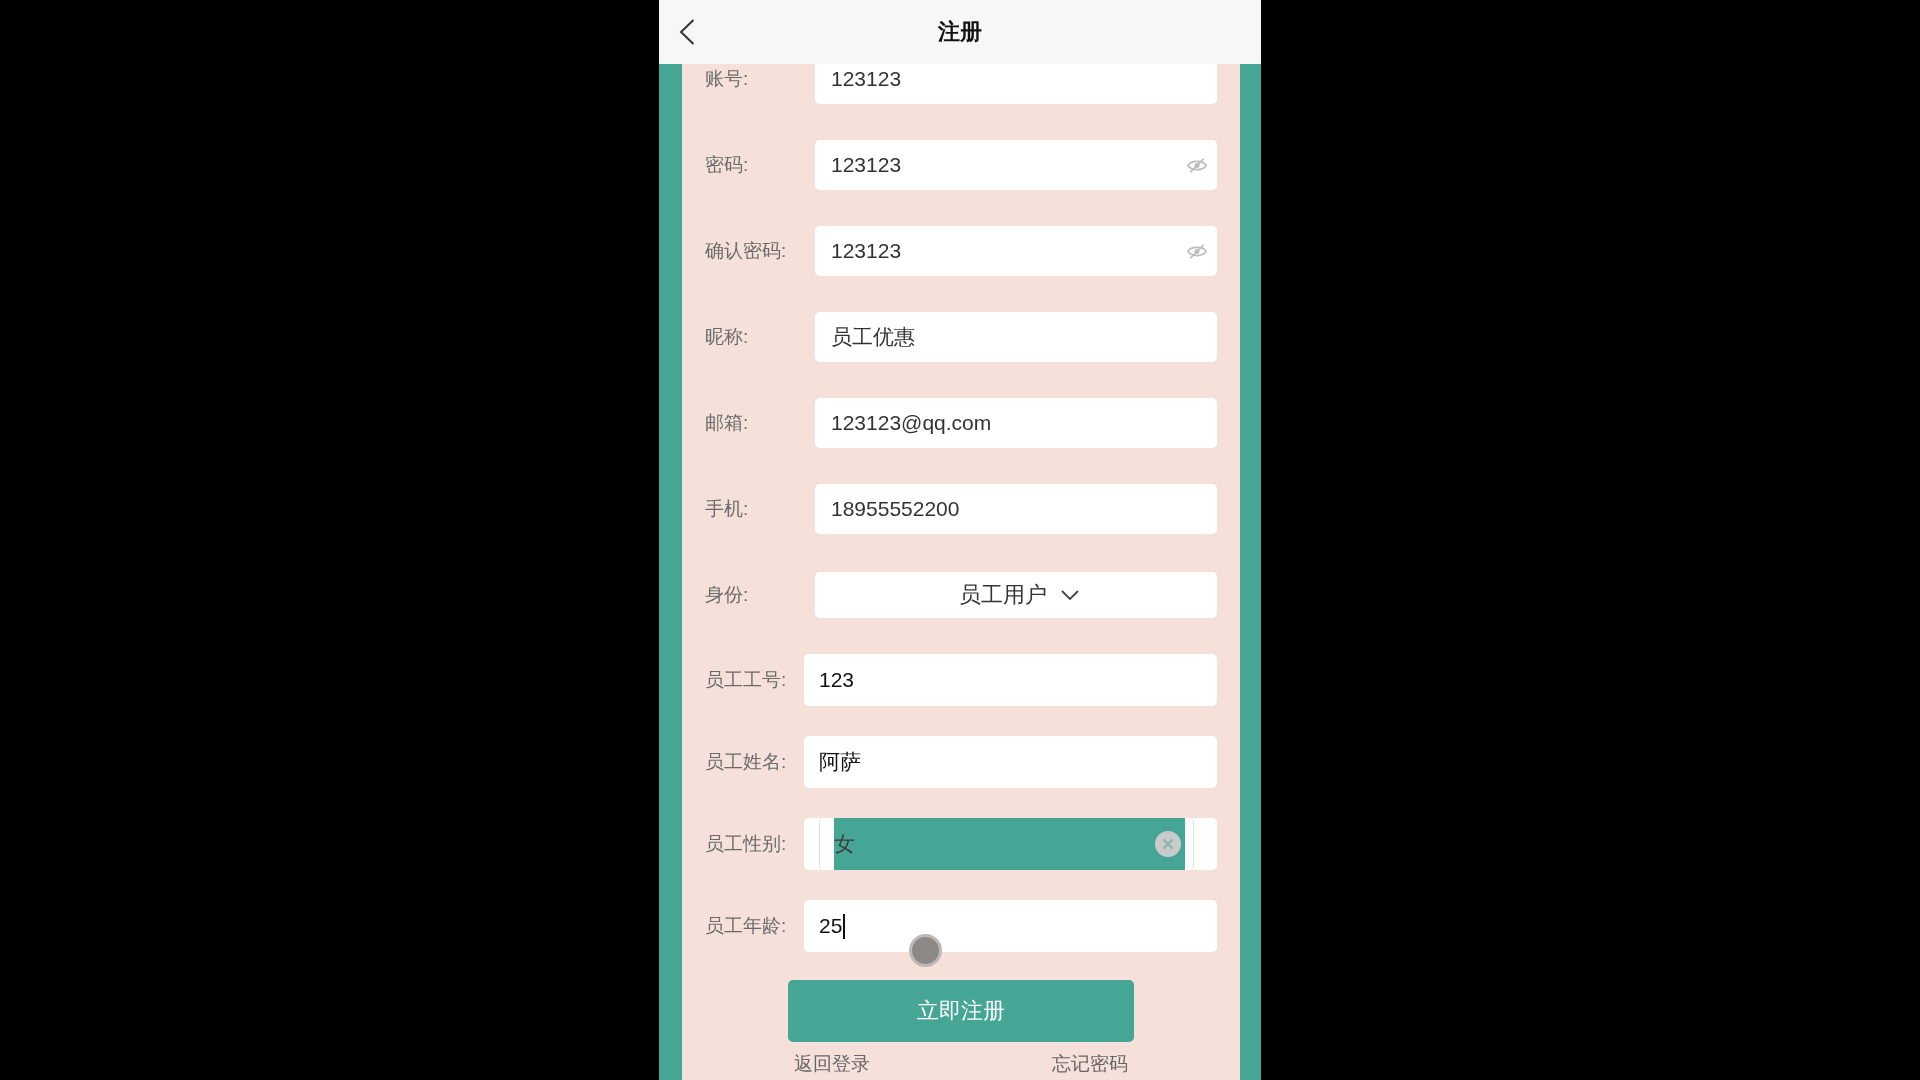  What do you see at coordinates (1016, 509) in the screenshot?
I see `text-field: 18955552200` at bounding box center [1016, 509].